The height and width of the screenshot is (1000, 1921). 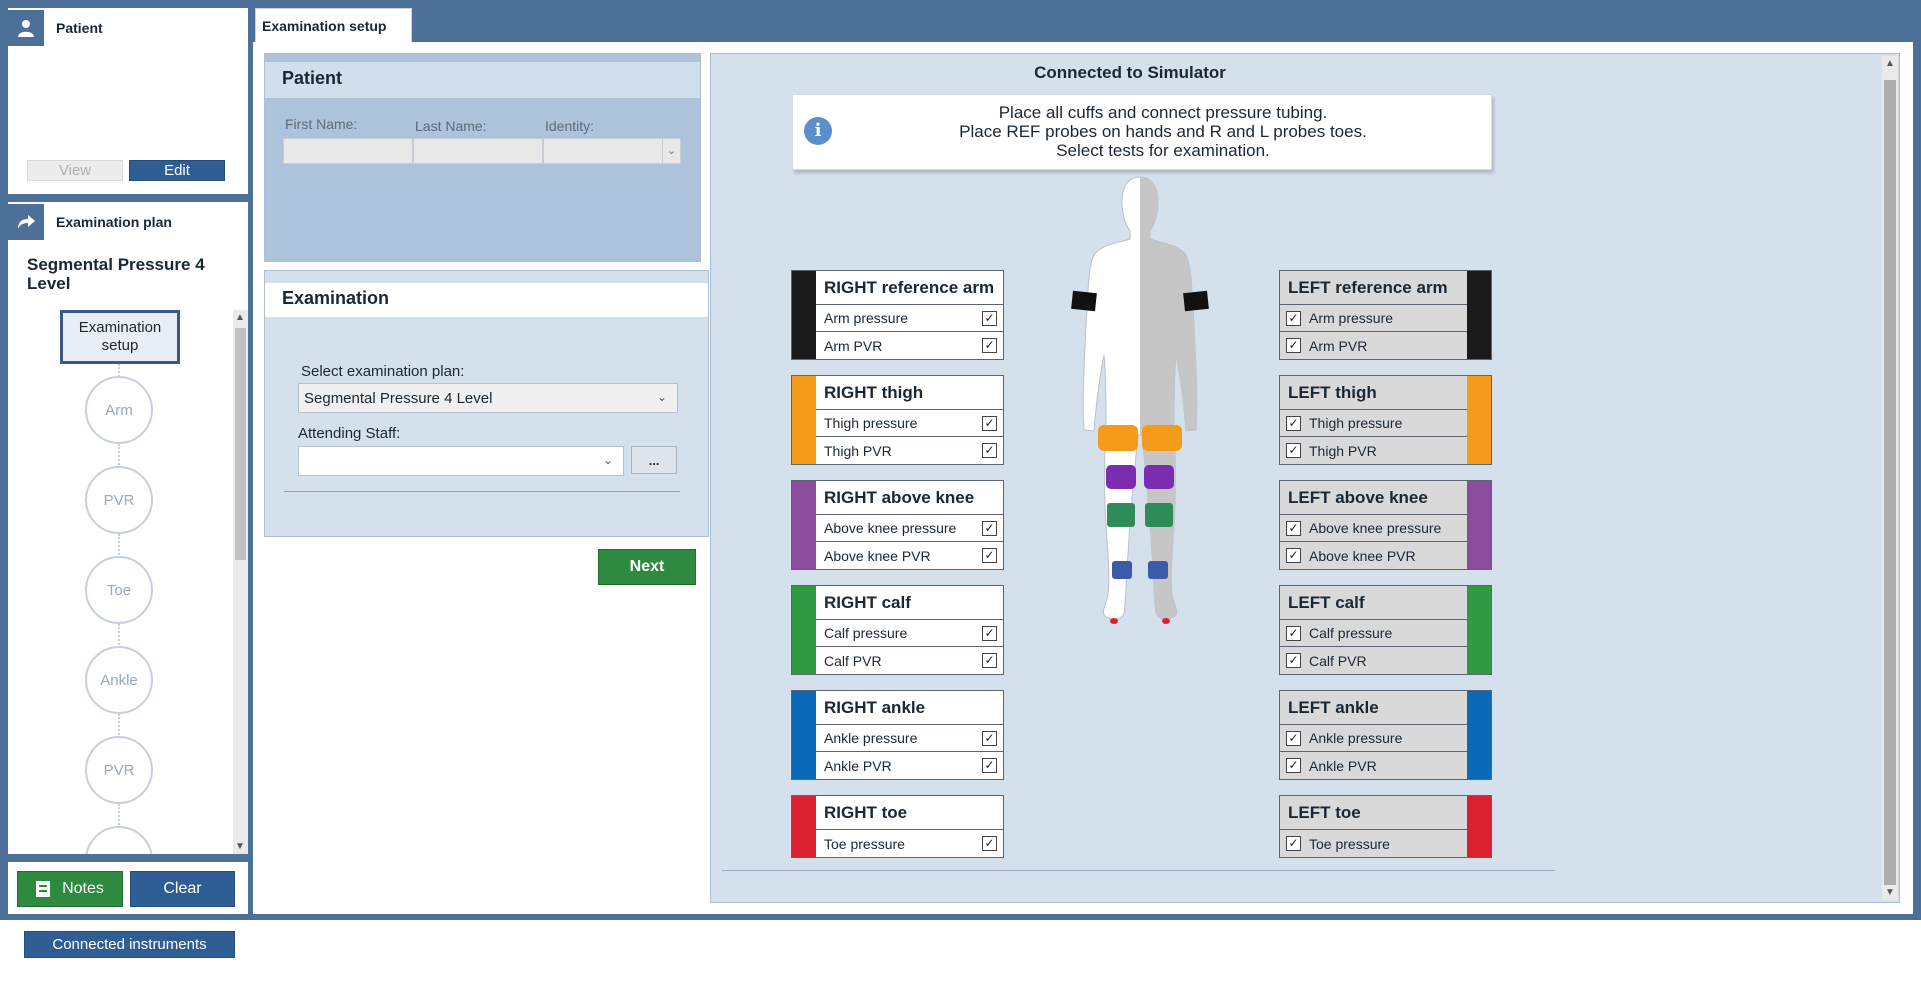 I want to click on test-row: ✓ Above knee pressure, so click(x=1373, y=528).